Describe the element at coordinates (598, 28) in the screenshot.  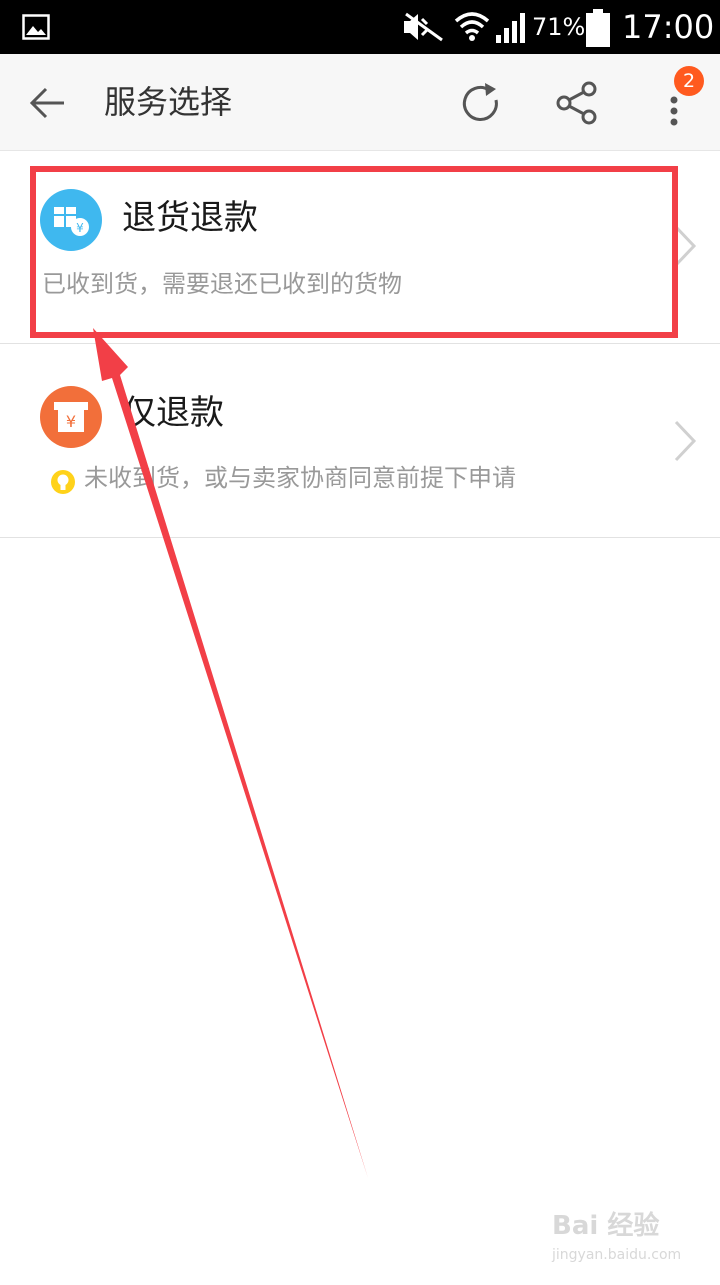
I see `battery-icon` at that location.